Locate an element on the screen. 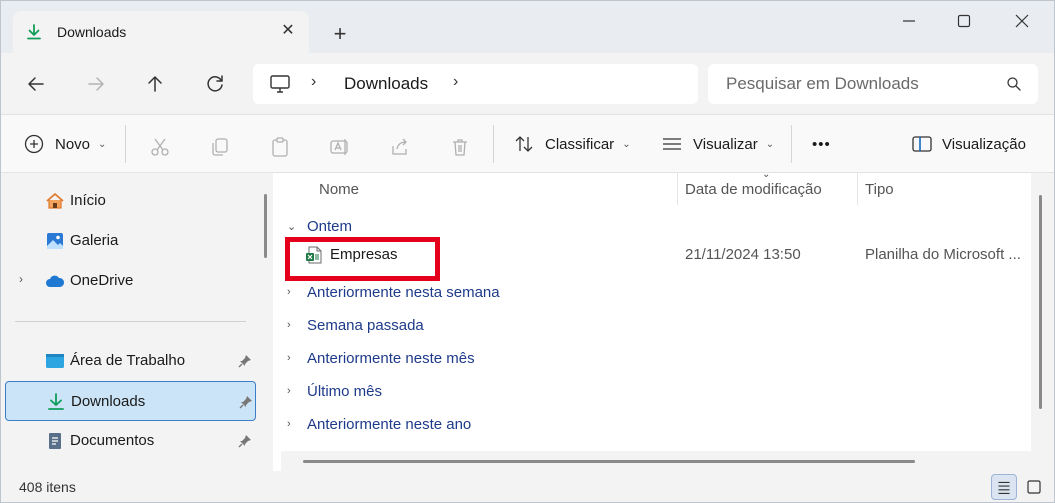 This screenshot has width=1055, height=503. document-icon is located at coordinates (55, 441).